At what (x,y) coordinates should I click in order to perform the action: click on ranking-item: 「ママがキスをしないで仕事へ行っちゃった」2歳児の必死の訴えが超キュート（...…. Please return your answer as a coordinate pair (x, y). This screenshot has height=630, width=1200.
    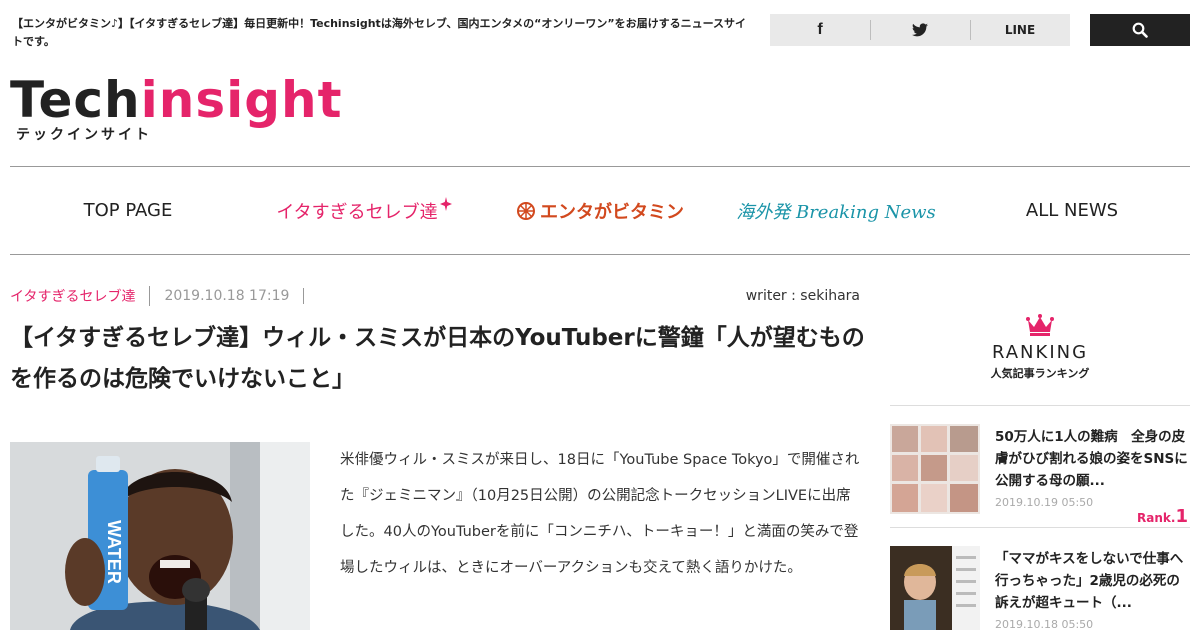
    Looking at the image, I should click on (1040, 579).